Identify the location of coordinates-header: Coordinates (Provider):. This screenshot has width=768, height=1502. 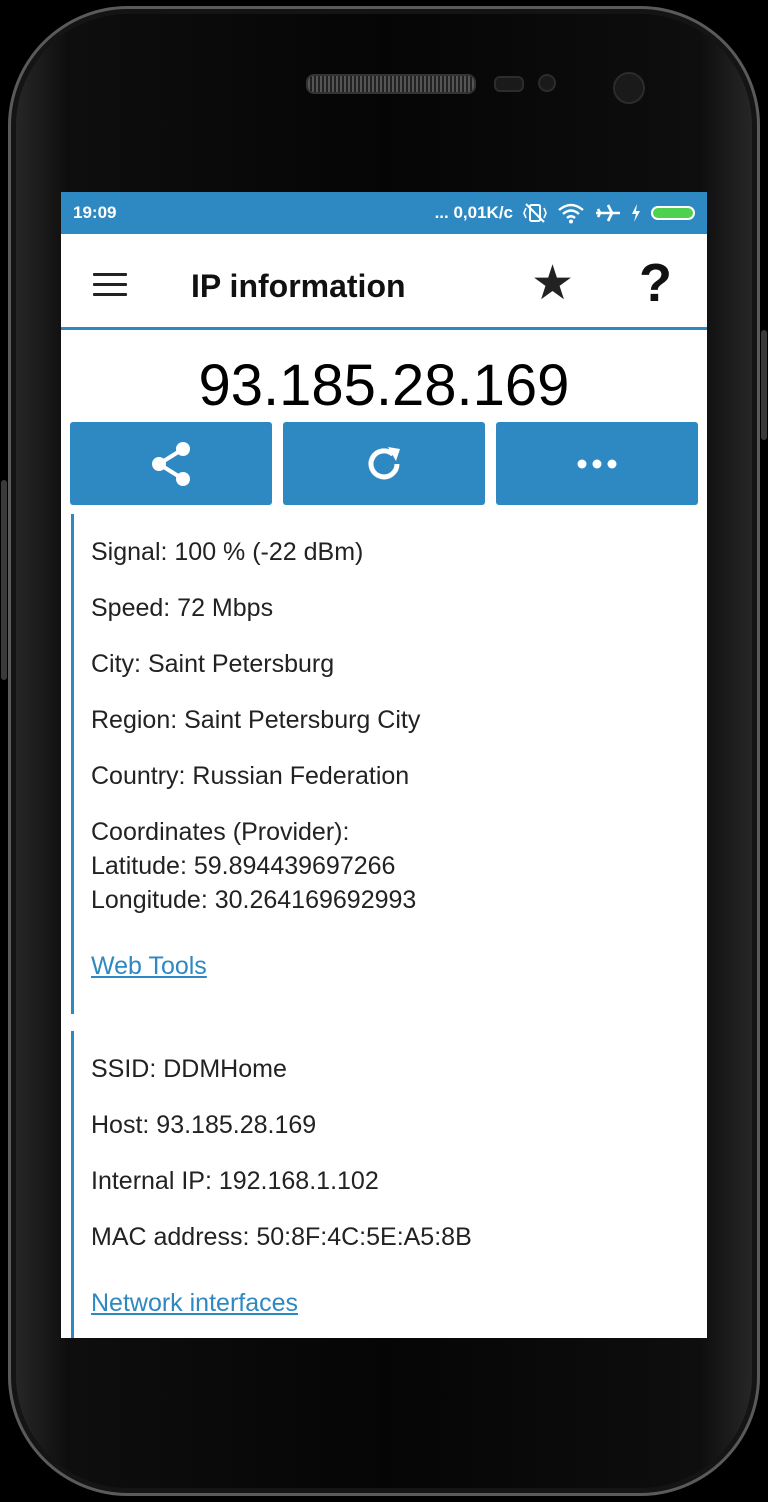
(220, 832).